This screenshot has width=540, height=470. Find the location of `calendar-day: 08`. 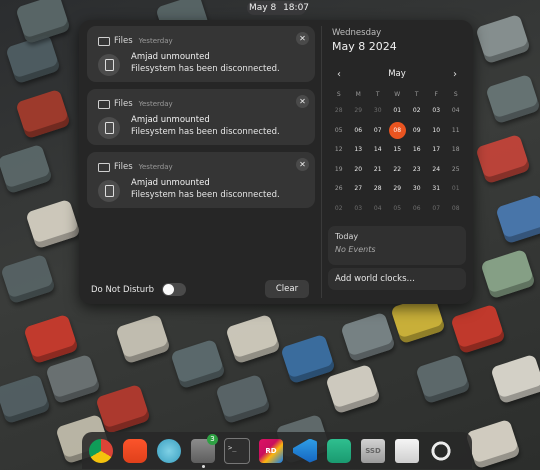

calendar-day: 08 is located at coordinates (456, 209).